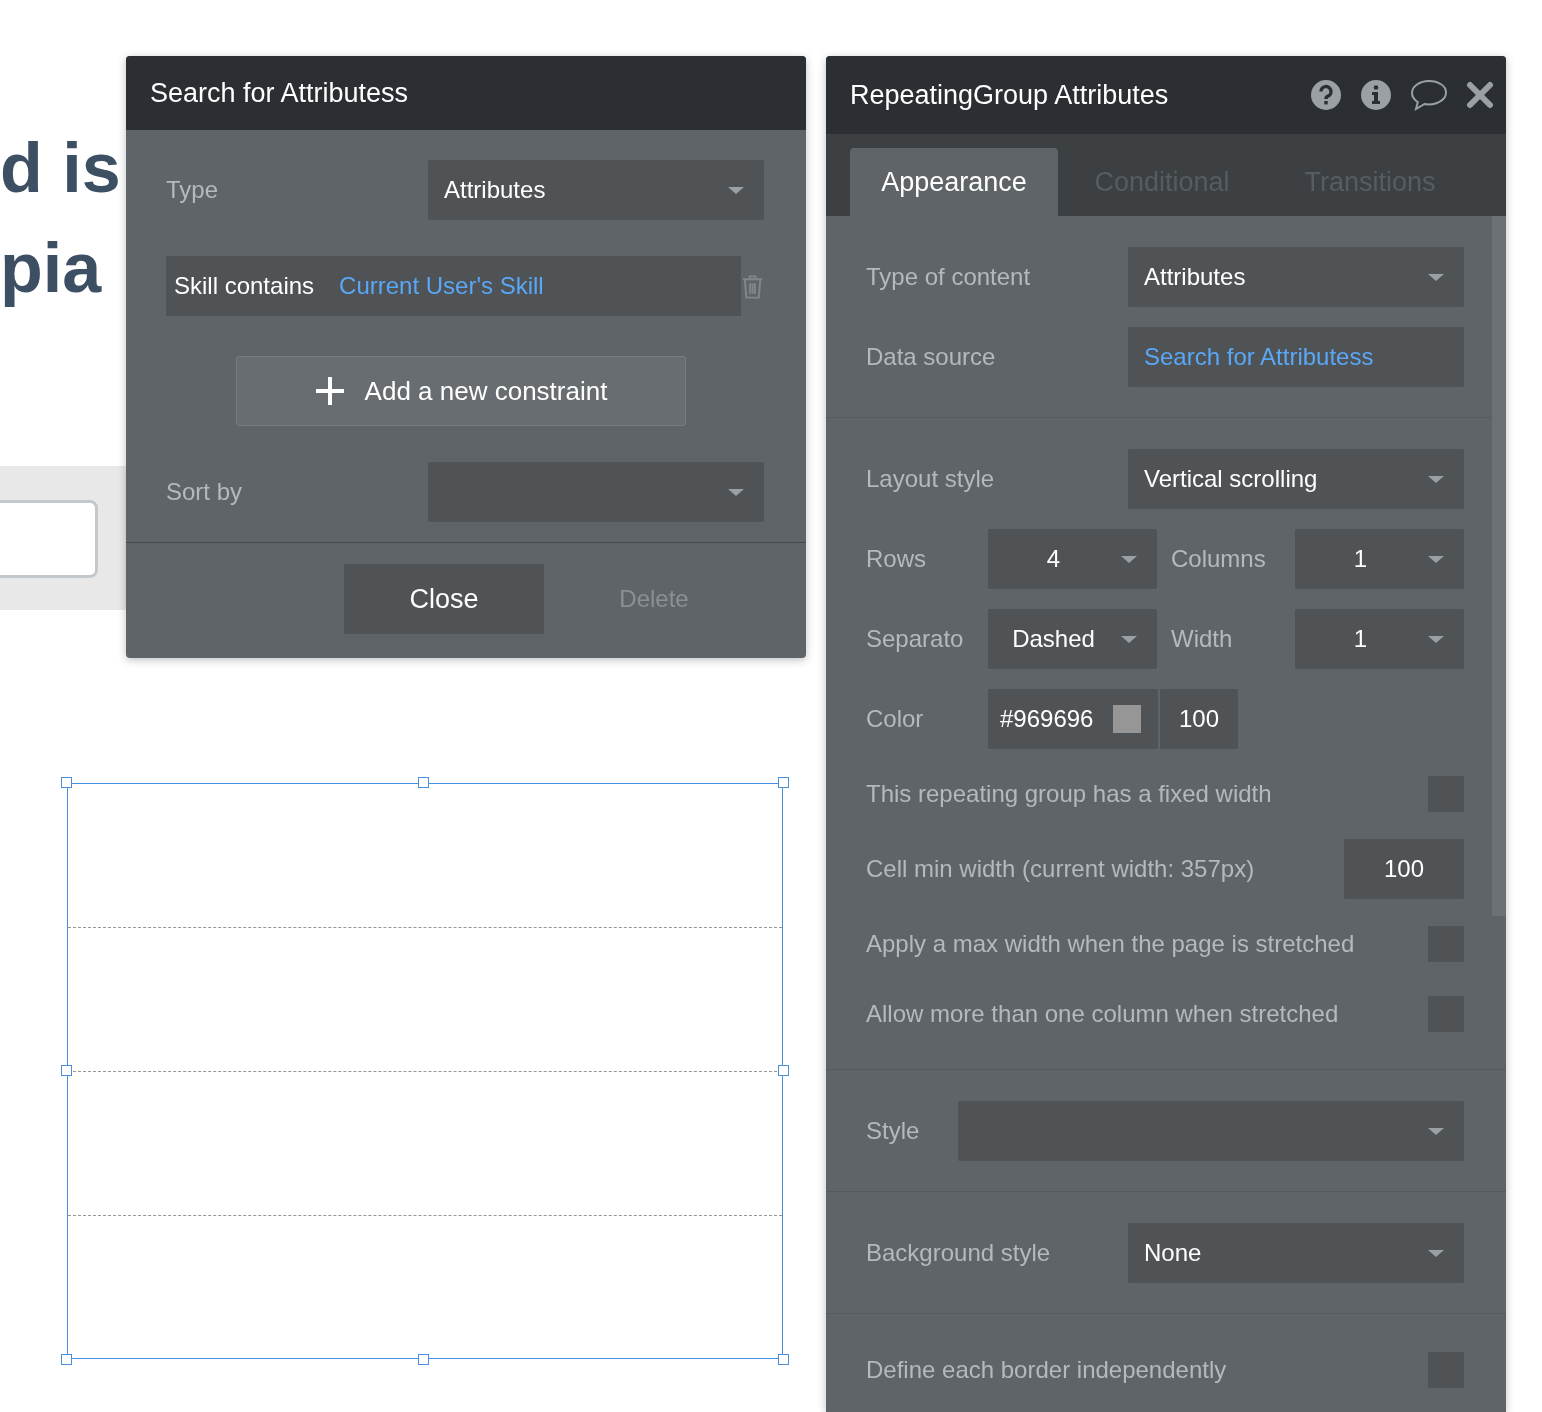  What do you see at coordinates (1202, 639) in the screenshot?
I see `field-label: Width` at bounding box center [1202, 639].